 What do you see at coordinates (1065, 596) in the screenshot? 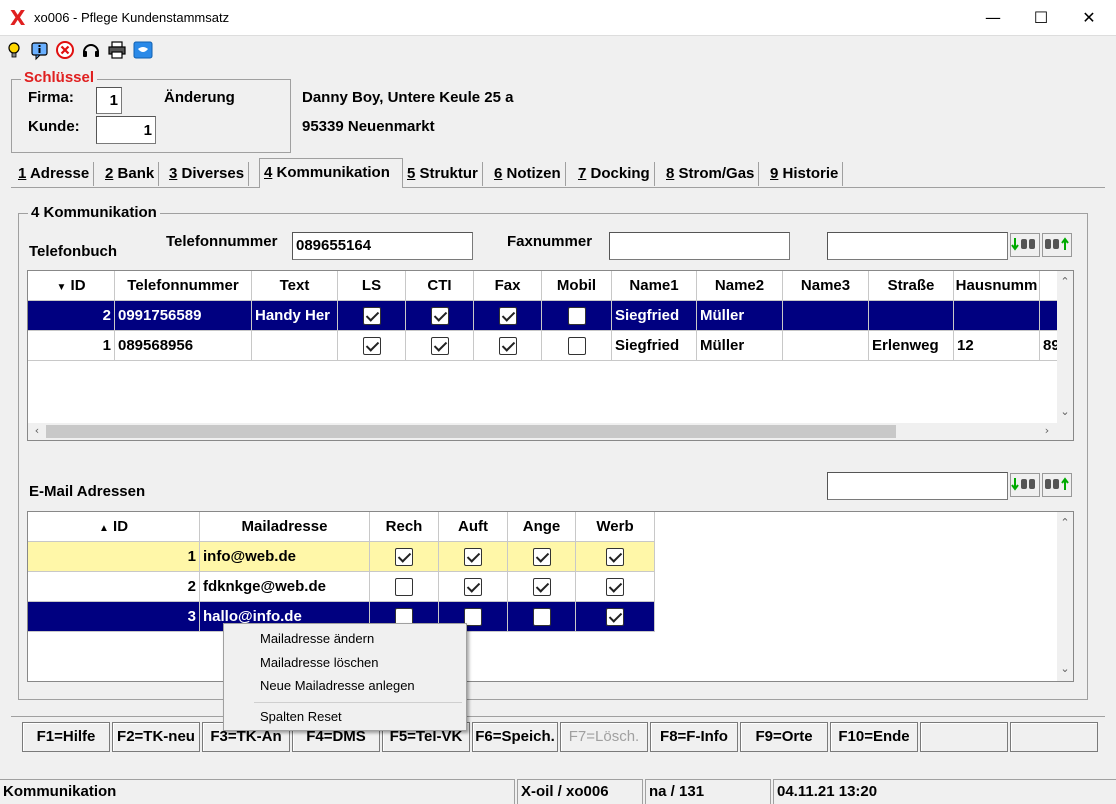
I see `email-grid-vscroll` at bounding box center [1065, 596].